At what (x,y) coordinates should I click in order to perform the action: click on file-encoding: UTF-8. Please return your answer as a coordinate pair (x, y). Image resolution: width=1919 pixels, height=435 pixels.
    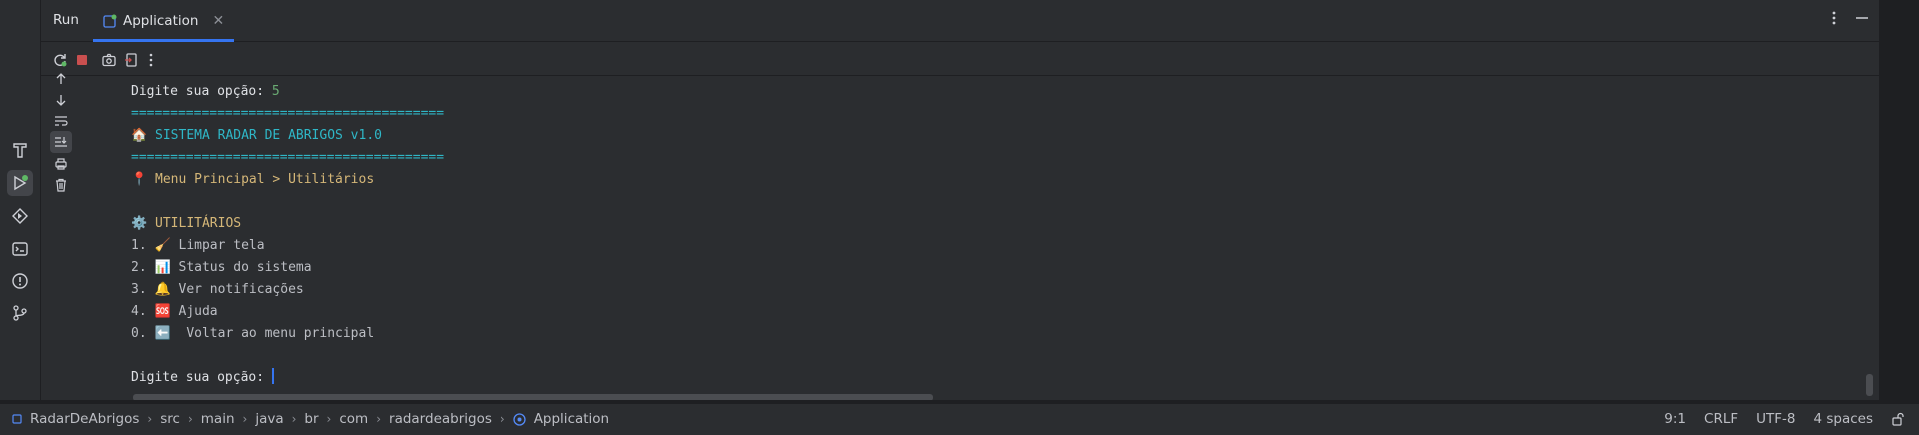
    Looking at the image, I should click on (1775, 419).